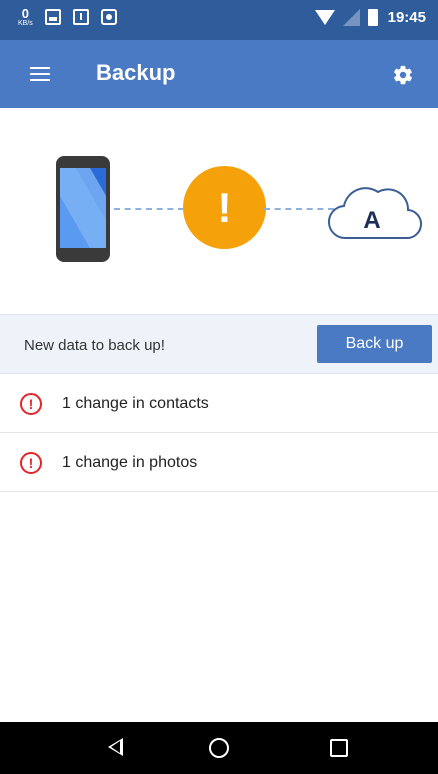  I want to click on status-bar-system: 19:45, so click(370, 17).